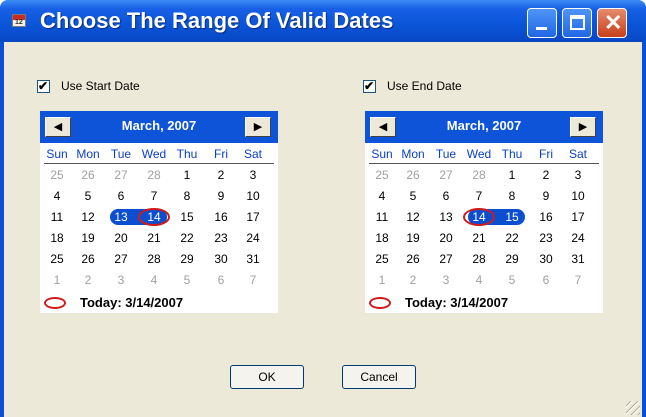 The height and width of the screenshot is (417, 646). Describe the element at coordinates (323, 21) in the screenshot. I see `title-bar: 12 Choose The Range Of Valid Dates ✕` at that location.